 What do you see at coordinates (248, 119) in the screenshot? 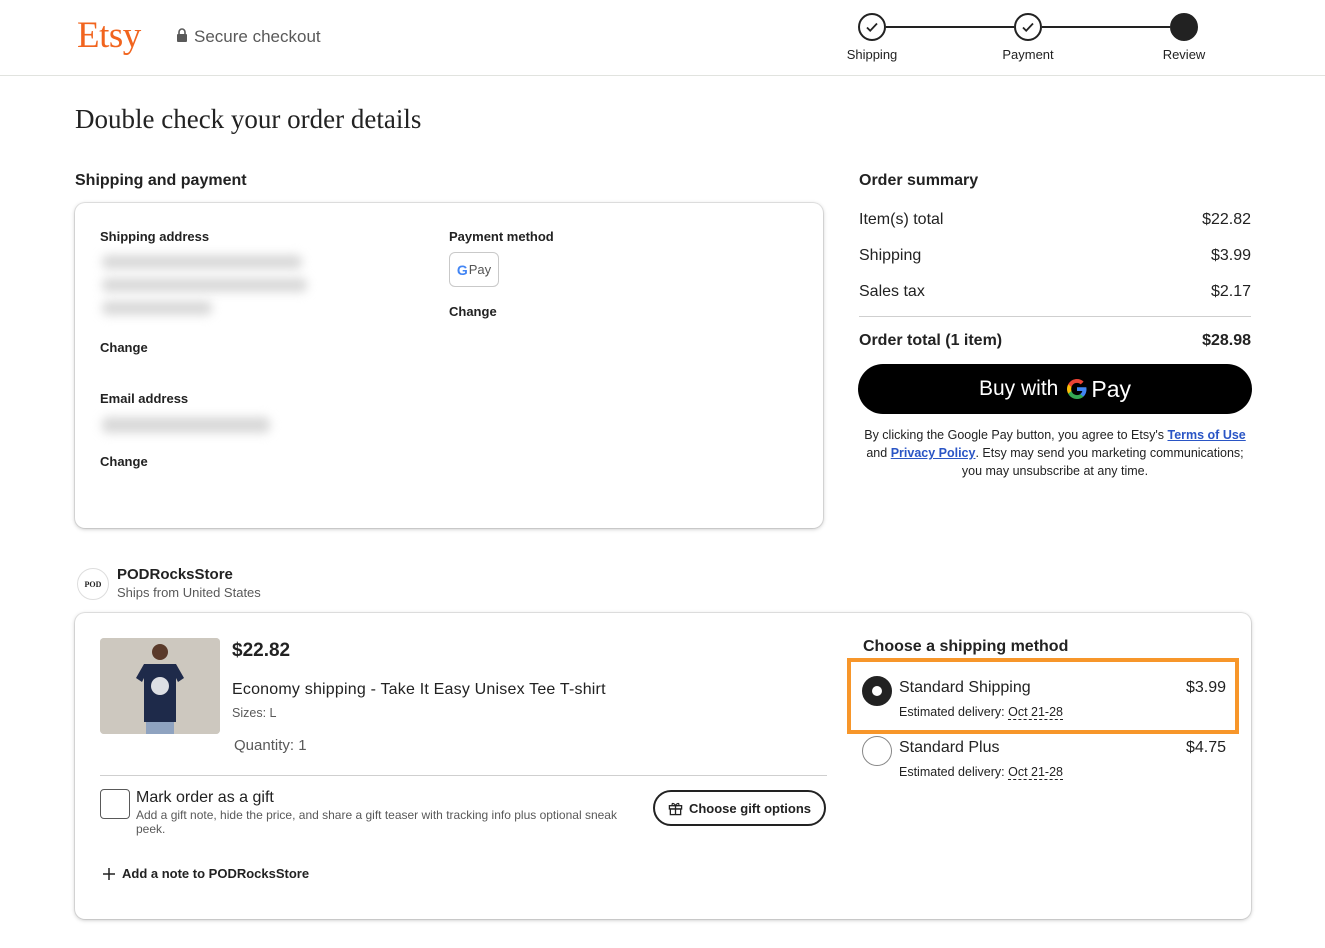
I see `page-title: Double check your order details` at bounding box center [248, 119].